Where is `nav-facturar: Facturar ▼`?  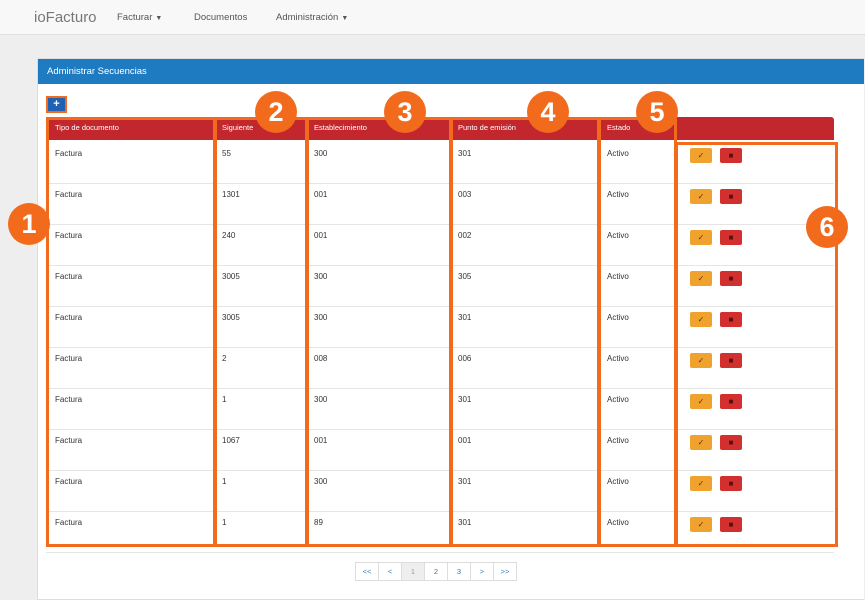
nav-facturar: Facturar ▼ is located at coordinates (139, 17).